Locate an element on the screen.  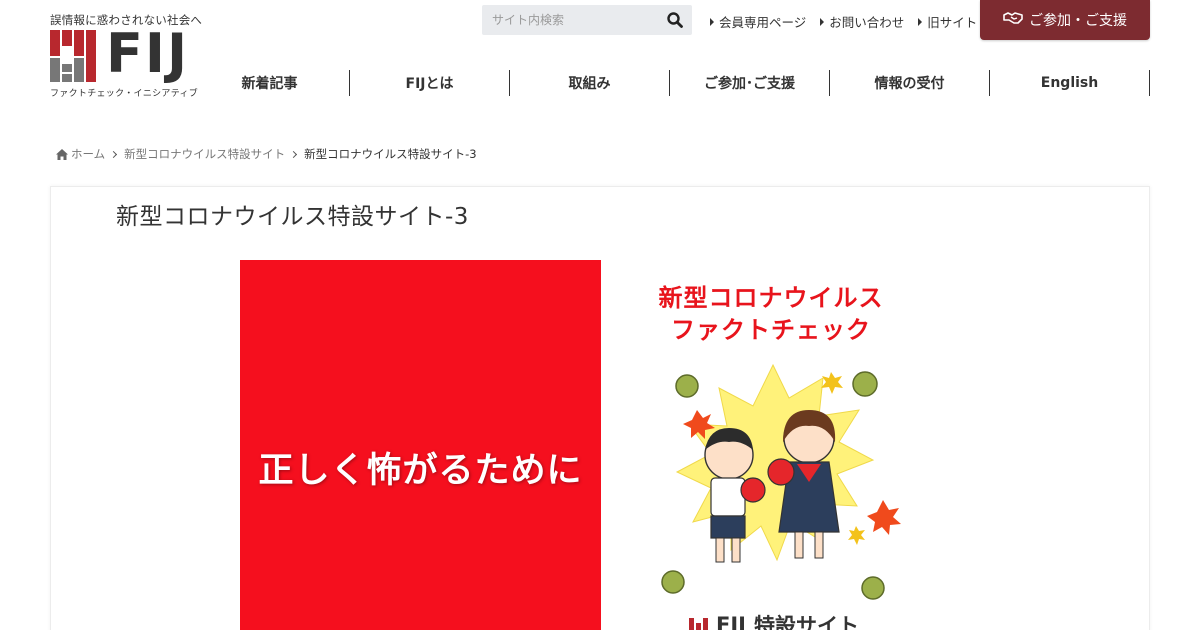
eyecatch-logo-text: FIJ is located at coordinates (731, 621).